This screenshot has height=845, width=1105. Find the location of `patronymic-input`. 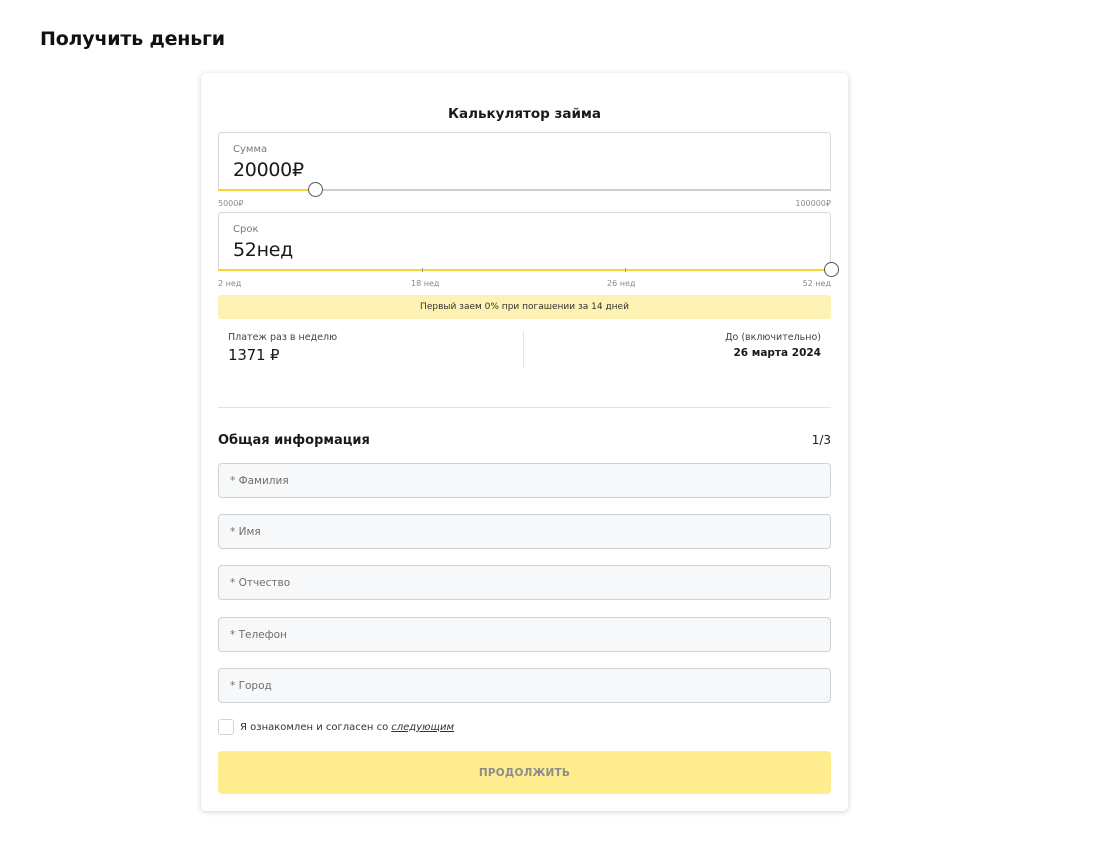

patronymic-input is located at coordinates (524, 582).